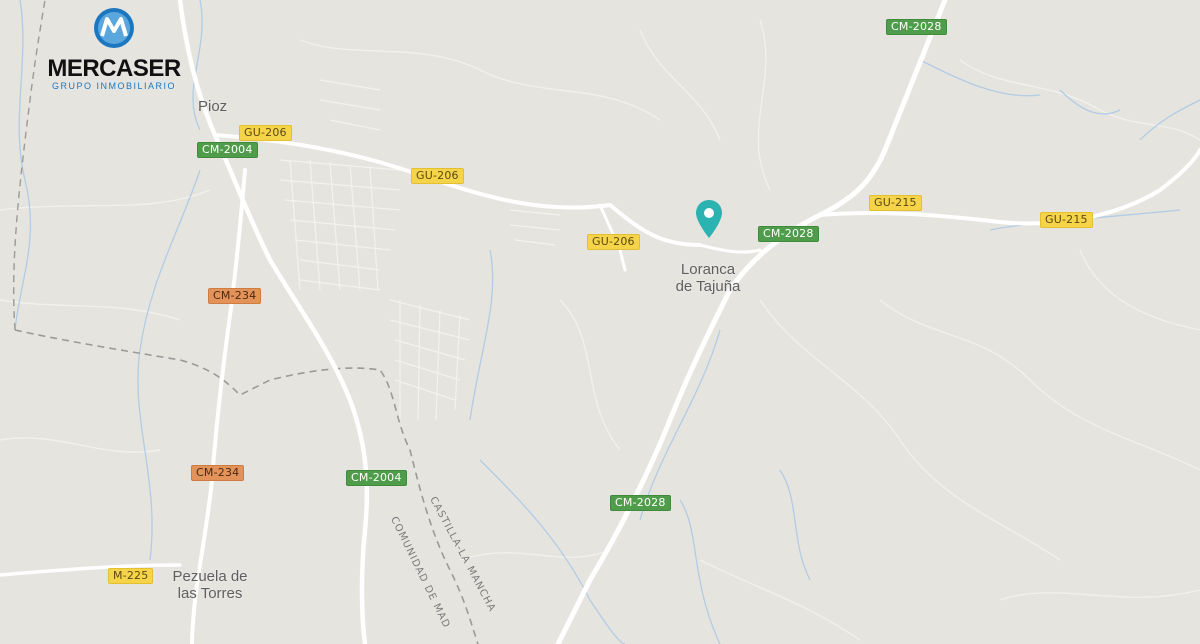 This screenshot has width=1200, height=644. I want to click on place-label-pezuela-line2: las Torres, so click(210, 593).